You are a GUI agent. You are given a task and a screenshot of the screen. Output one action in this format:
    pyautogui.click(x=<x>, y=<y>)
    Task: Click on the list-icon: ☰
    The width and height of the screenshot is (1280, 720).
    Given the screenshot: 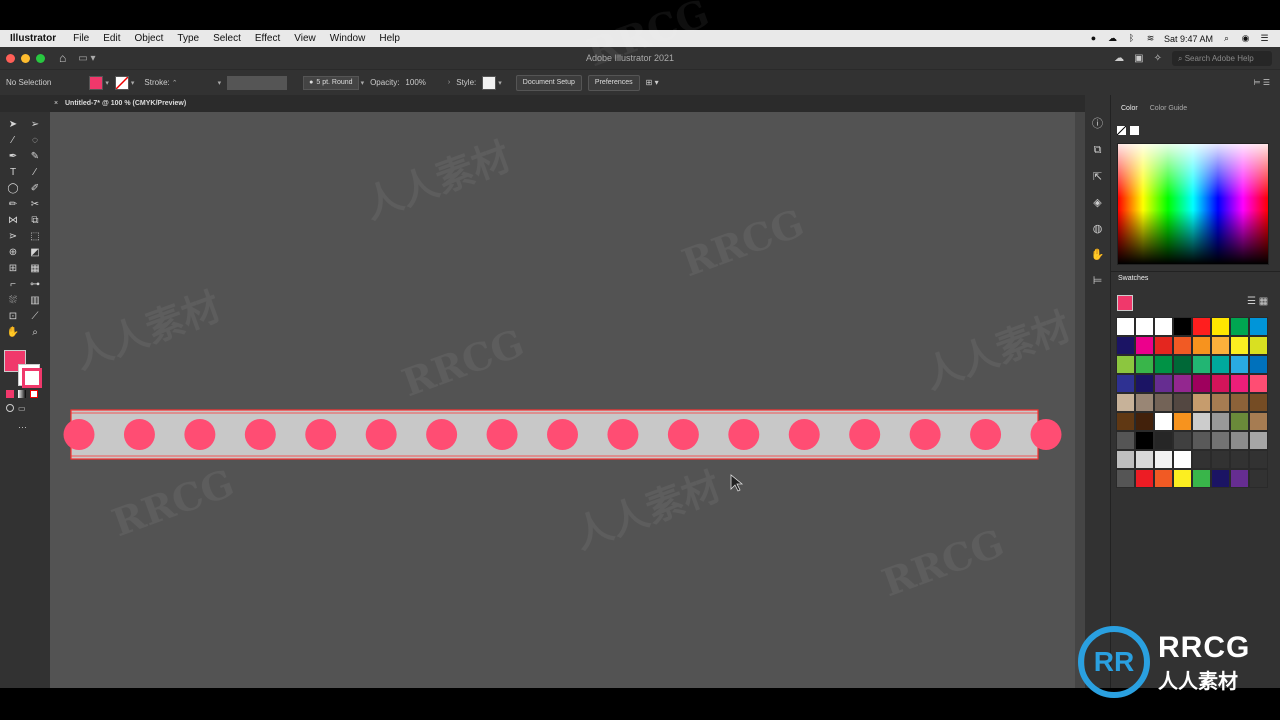 What is the action you would take?
    pyautogui.click(x=1264, y=38)
    